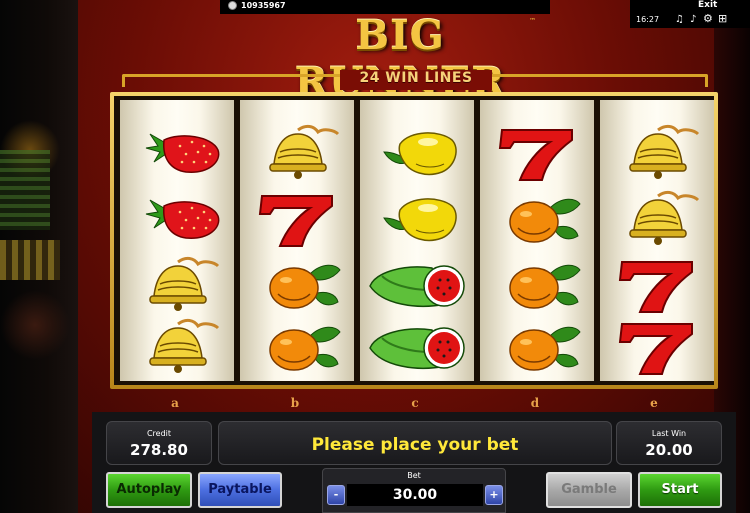 This screenshot has height=513, width=750. Describe the element at coordinates (415, 403) in the screenshot. I see `reel-label-c: c` at that location.